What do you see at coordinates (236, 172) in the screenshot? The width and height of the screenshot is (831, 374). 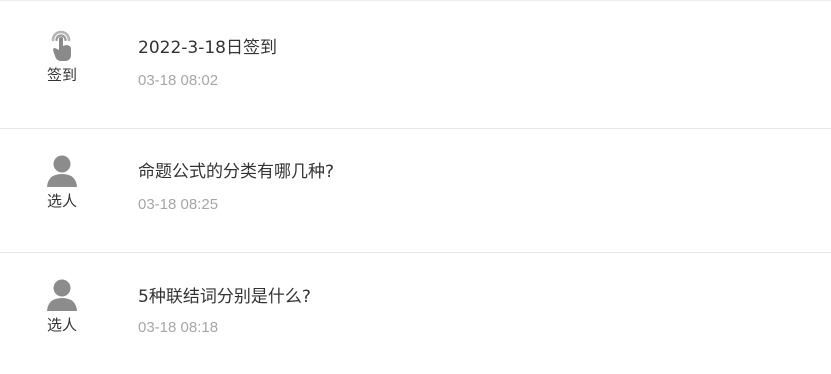 I see `activity-title: 命题公式的分类有哪几种?` at bounding box center [236, 172].